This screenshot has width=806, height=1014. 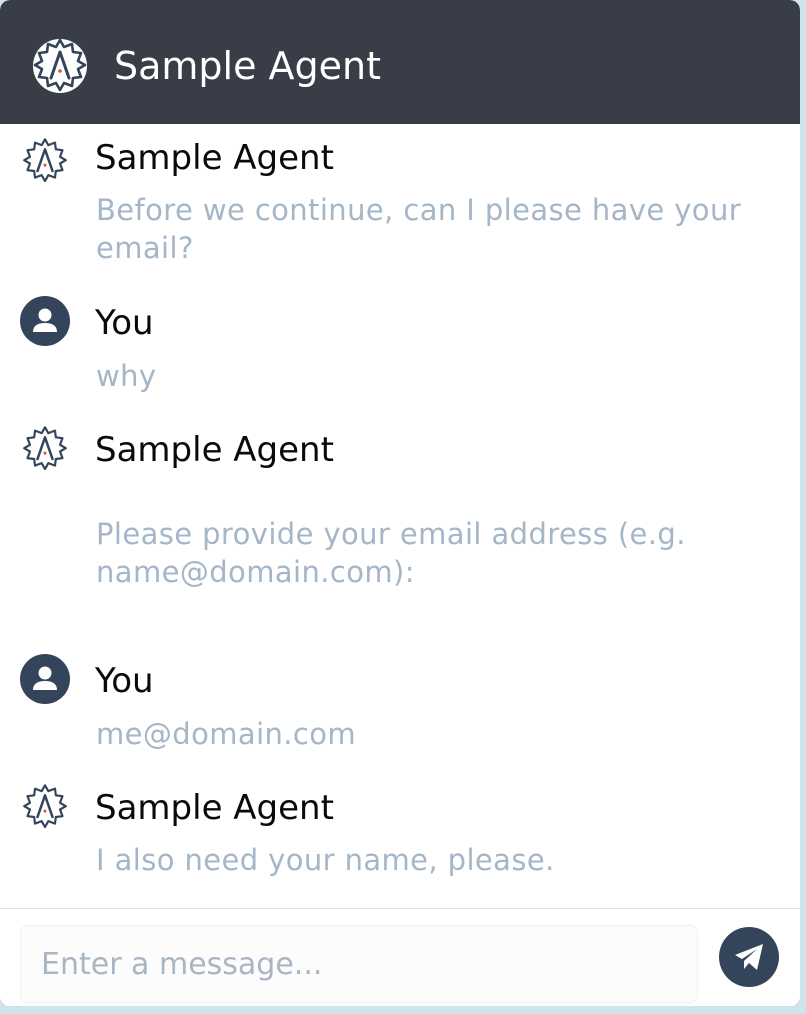 I want to click on message-input, so click(x=359, y=964).